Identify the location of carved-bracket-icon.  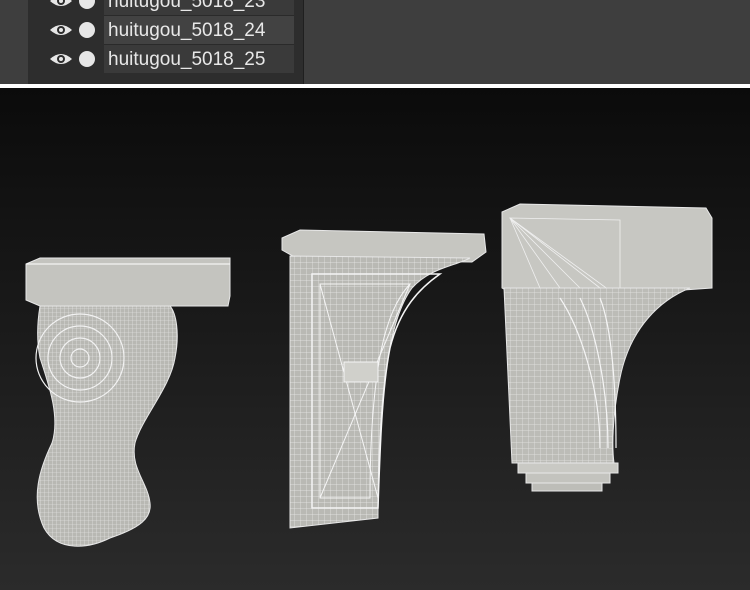
(384, 379).